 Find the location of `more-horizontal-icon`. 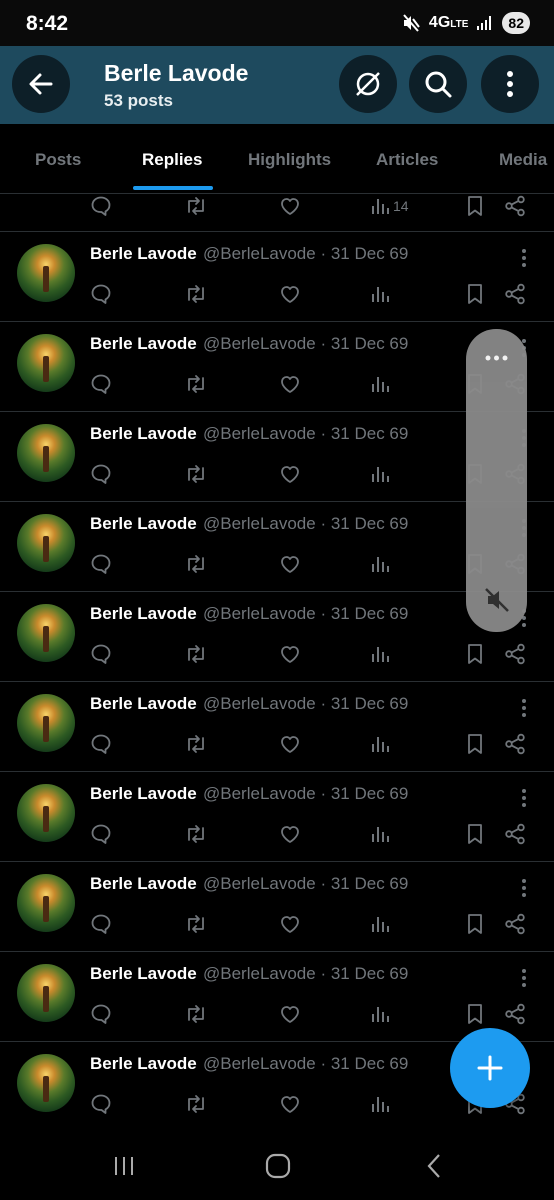

more-horizontal-icon is located at coordinates (496, 358).